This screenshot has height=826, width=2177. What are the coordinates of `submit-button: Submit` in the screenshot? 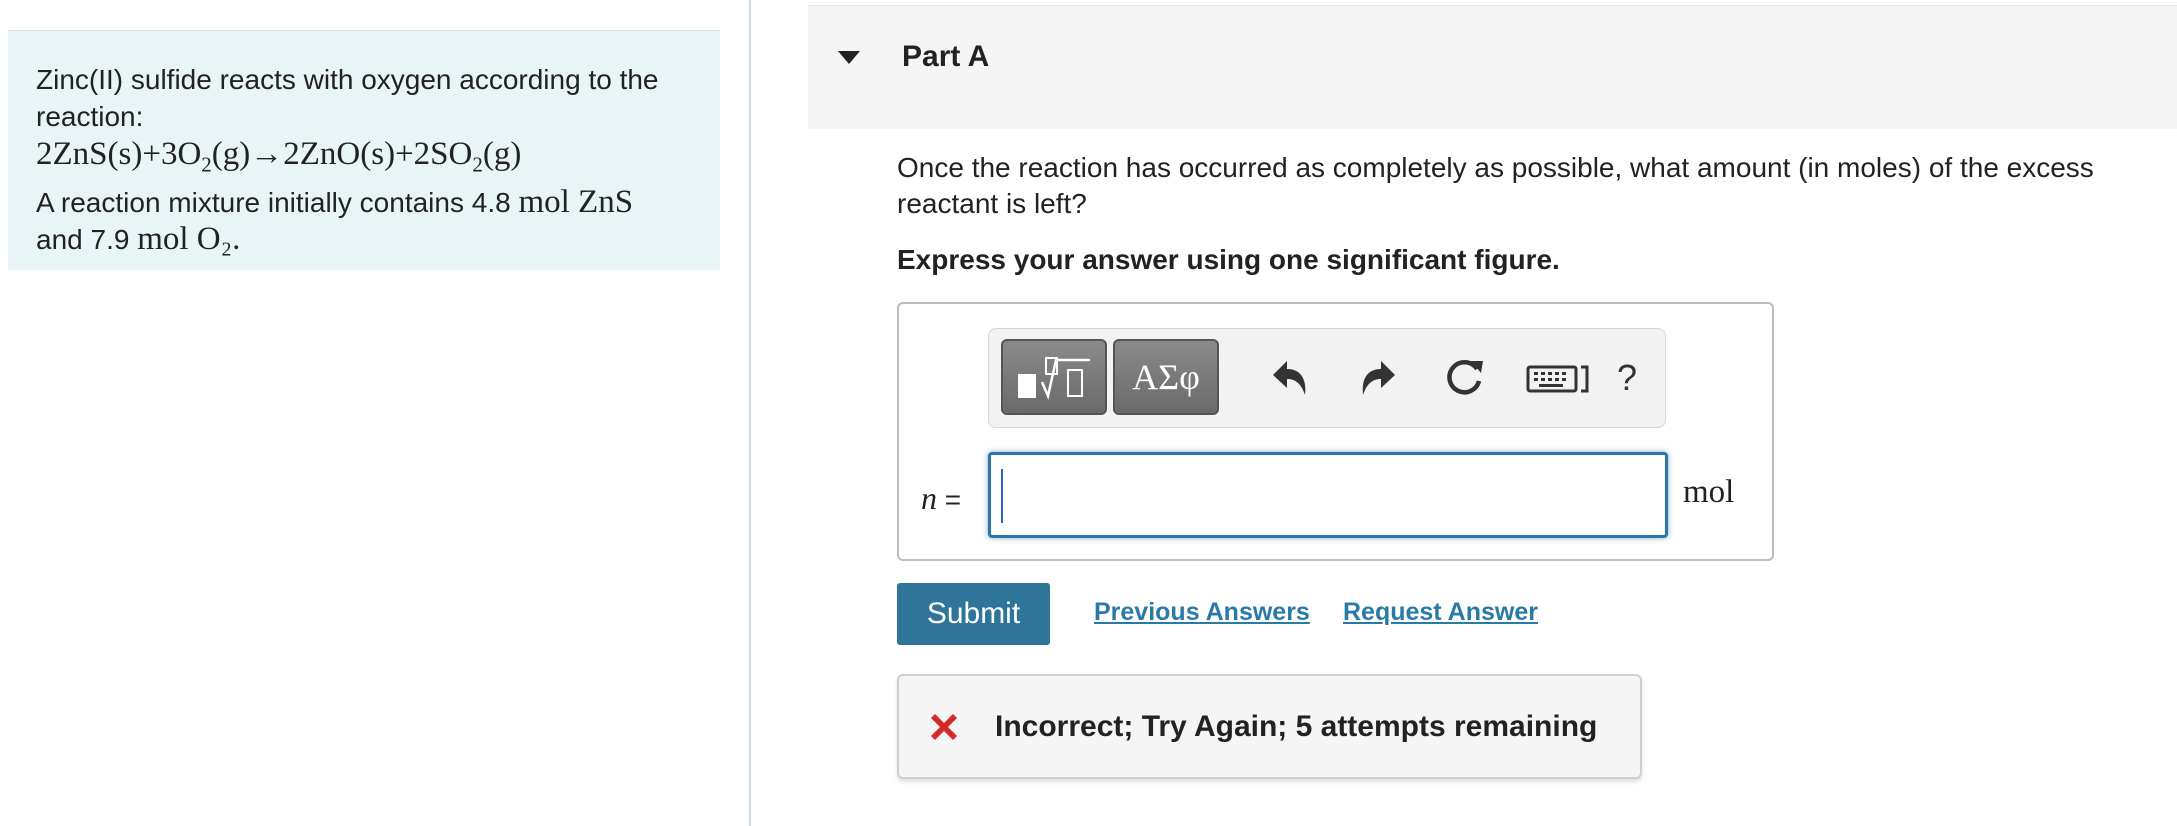 It's located at (973, 614).